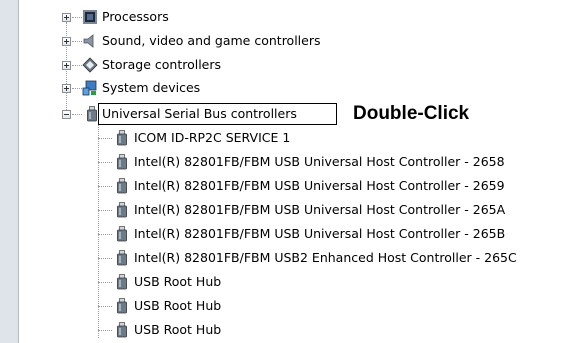 The height and width of the screenshot is (343, 578). What do you see at coordinates (66, 114) in the screenshot?
I see `collapse-icon` at bounding box center [66, 114].